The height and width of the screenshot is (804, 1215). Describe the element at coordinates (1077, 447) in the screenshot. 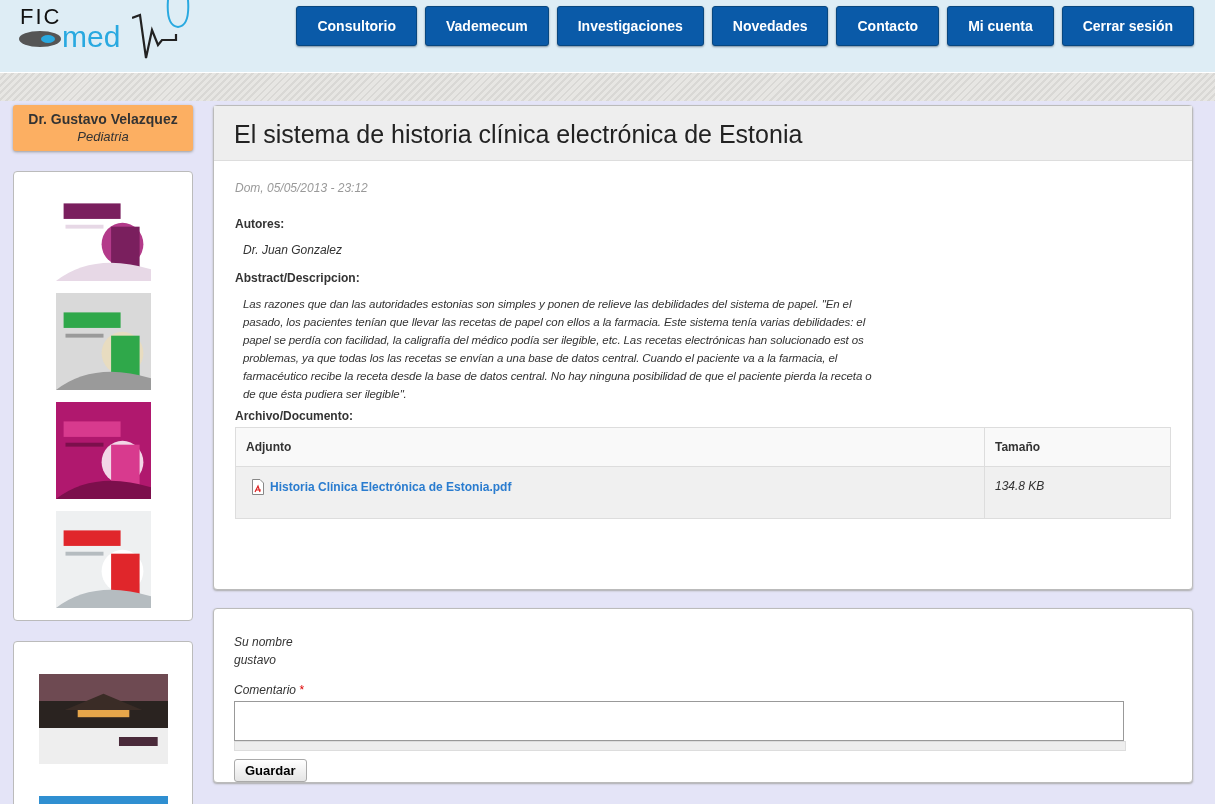

I see `column-header: Tamaño` at that location.